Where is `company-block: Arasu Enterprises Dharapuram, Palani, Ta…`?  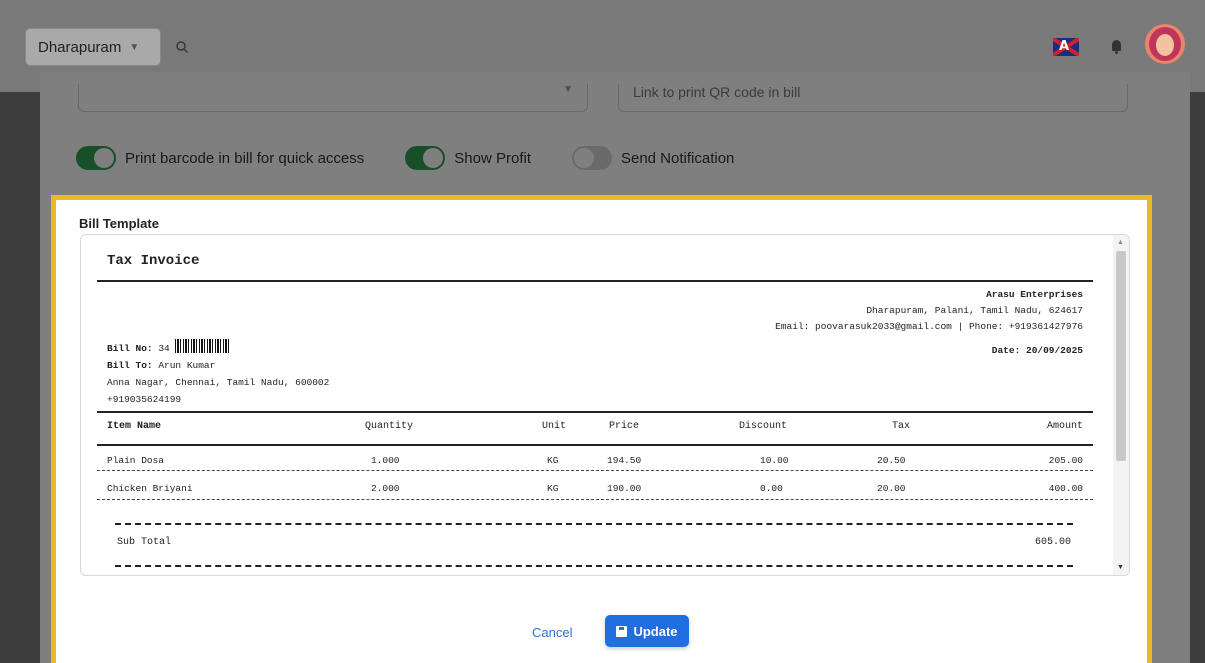
company-block: Arasu Enterprises Dharapuram, Palani, Ta… is located at coordinates (929, 323).